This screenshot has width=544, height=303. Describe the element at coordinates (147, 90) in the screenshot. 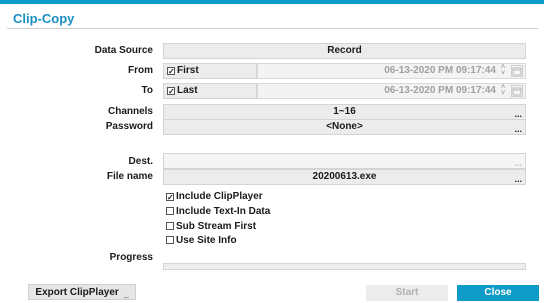

I see `to-label: To` at that location.